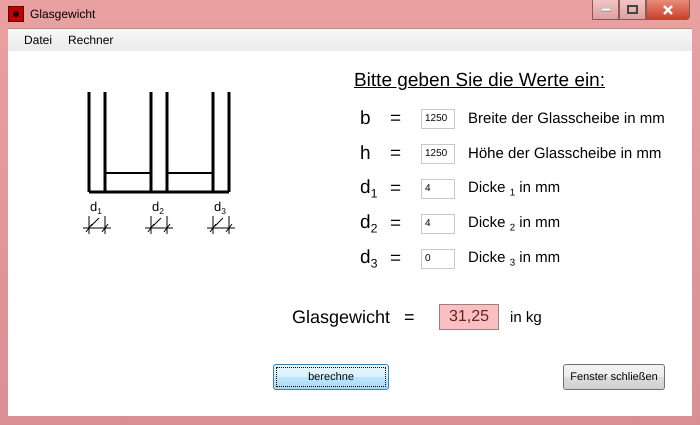 The height and width of the screenshot is (425, 700). I want to click on thickness-label: d$_{3}$, so click(220, 208).